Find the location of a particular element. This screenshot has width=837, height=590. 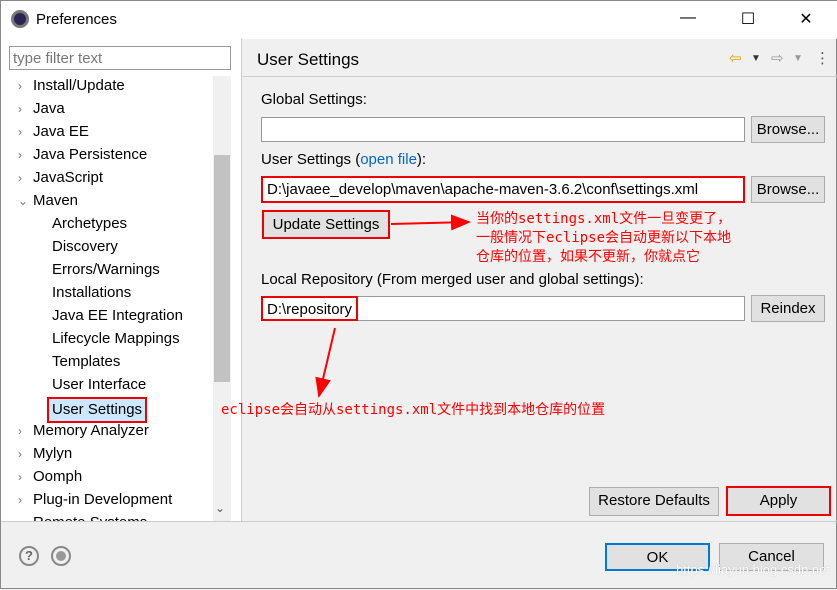

annotation-repository: eclipse会自动从settings.xml文件中找到本地仓库的位置 is located at coordinates (413, 410).